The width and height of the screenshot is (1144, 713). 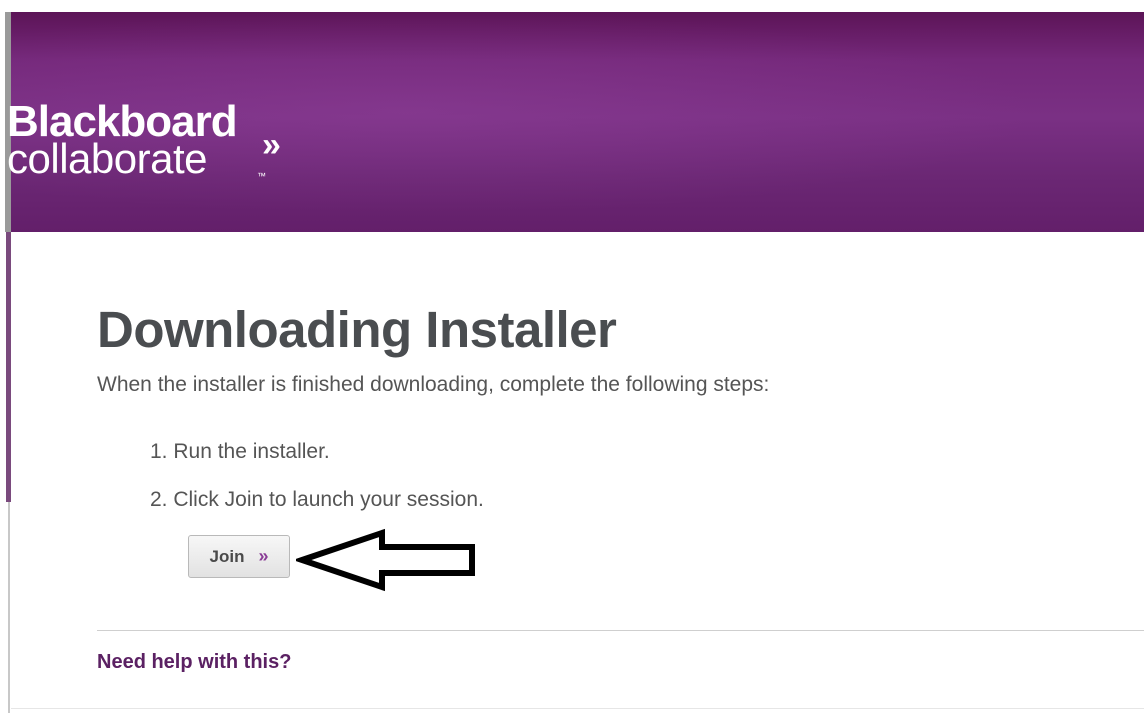 What do you see at coordinates (227, 556) in the screenshot?
I see `join-button-label: Join` at bounding box center [227, 556].